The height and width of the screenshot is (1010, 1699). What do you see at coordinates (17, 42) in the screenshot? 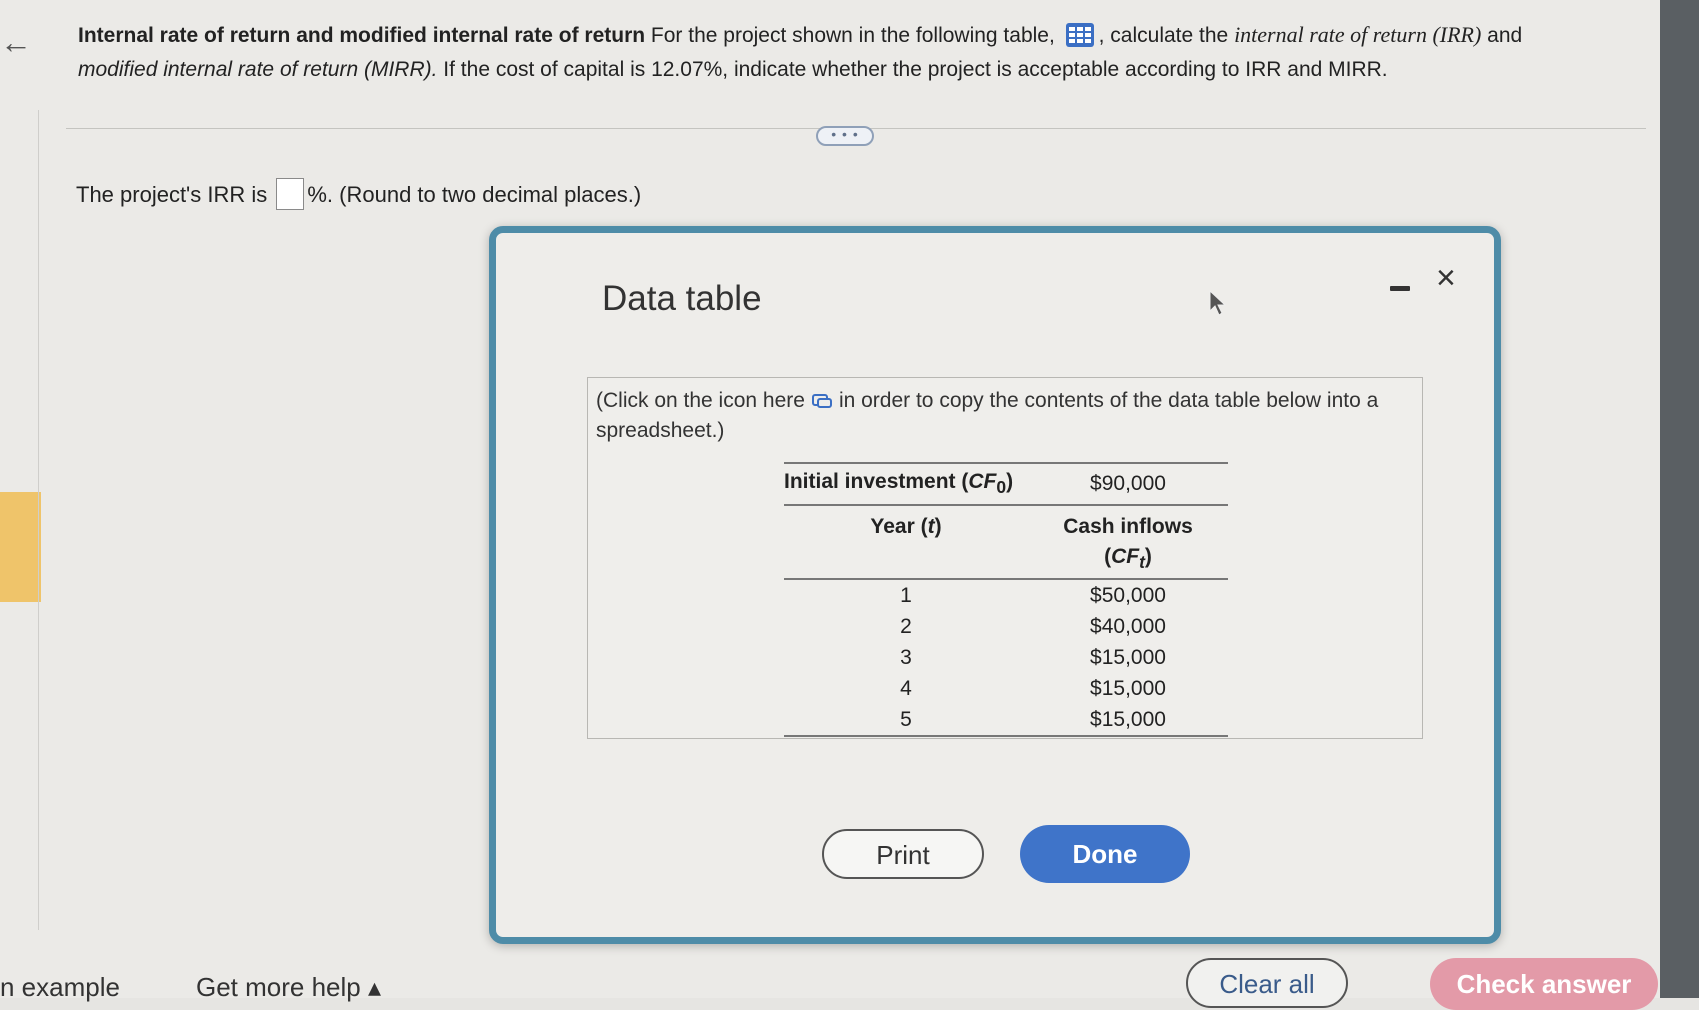
I see `back-arrow-icon: ←` at bounding box center [17, 42].